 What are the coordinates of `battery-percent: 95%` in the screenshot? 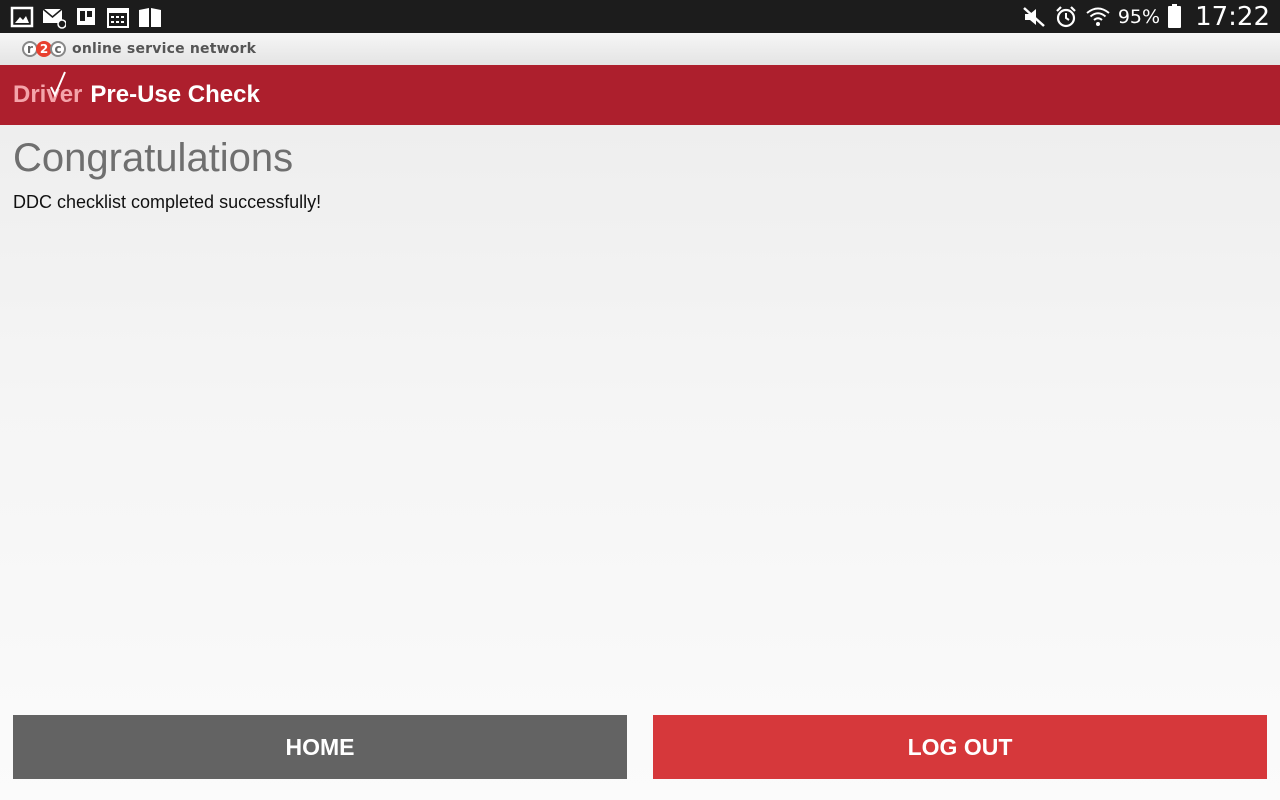 It's located at (1139, 16).